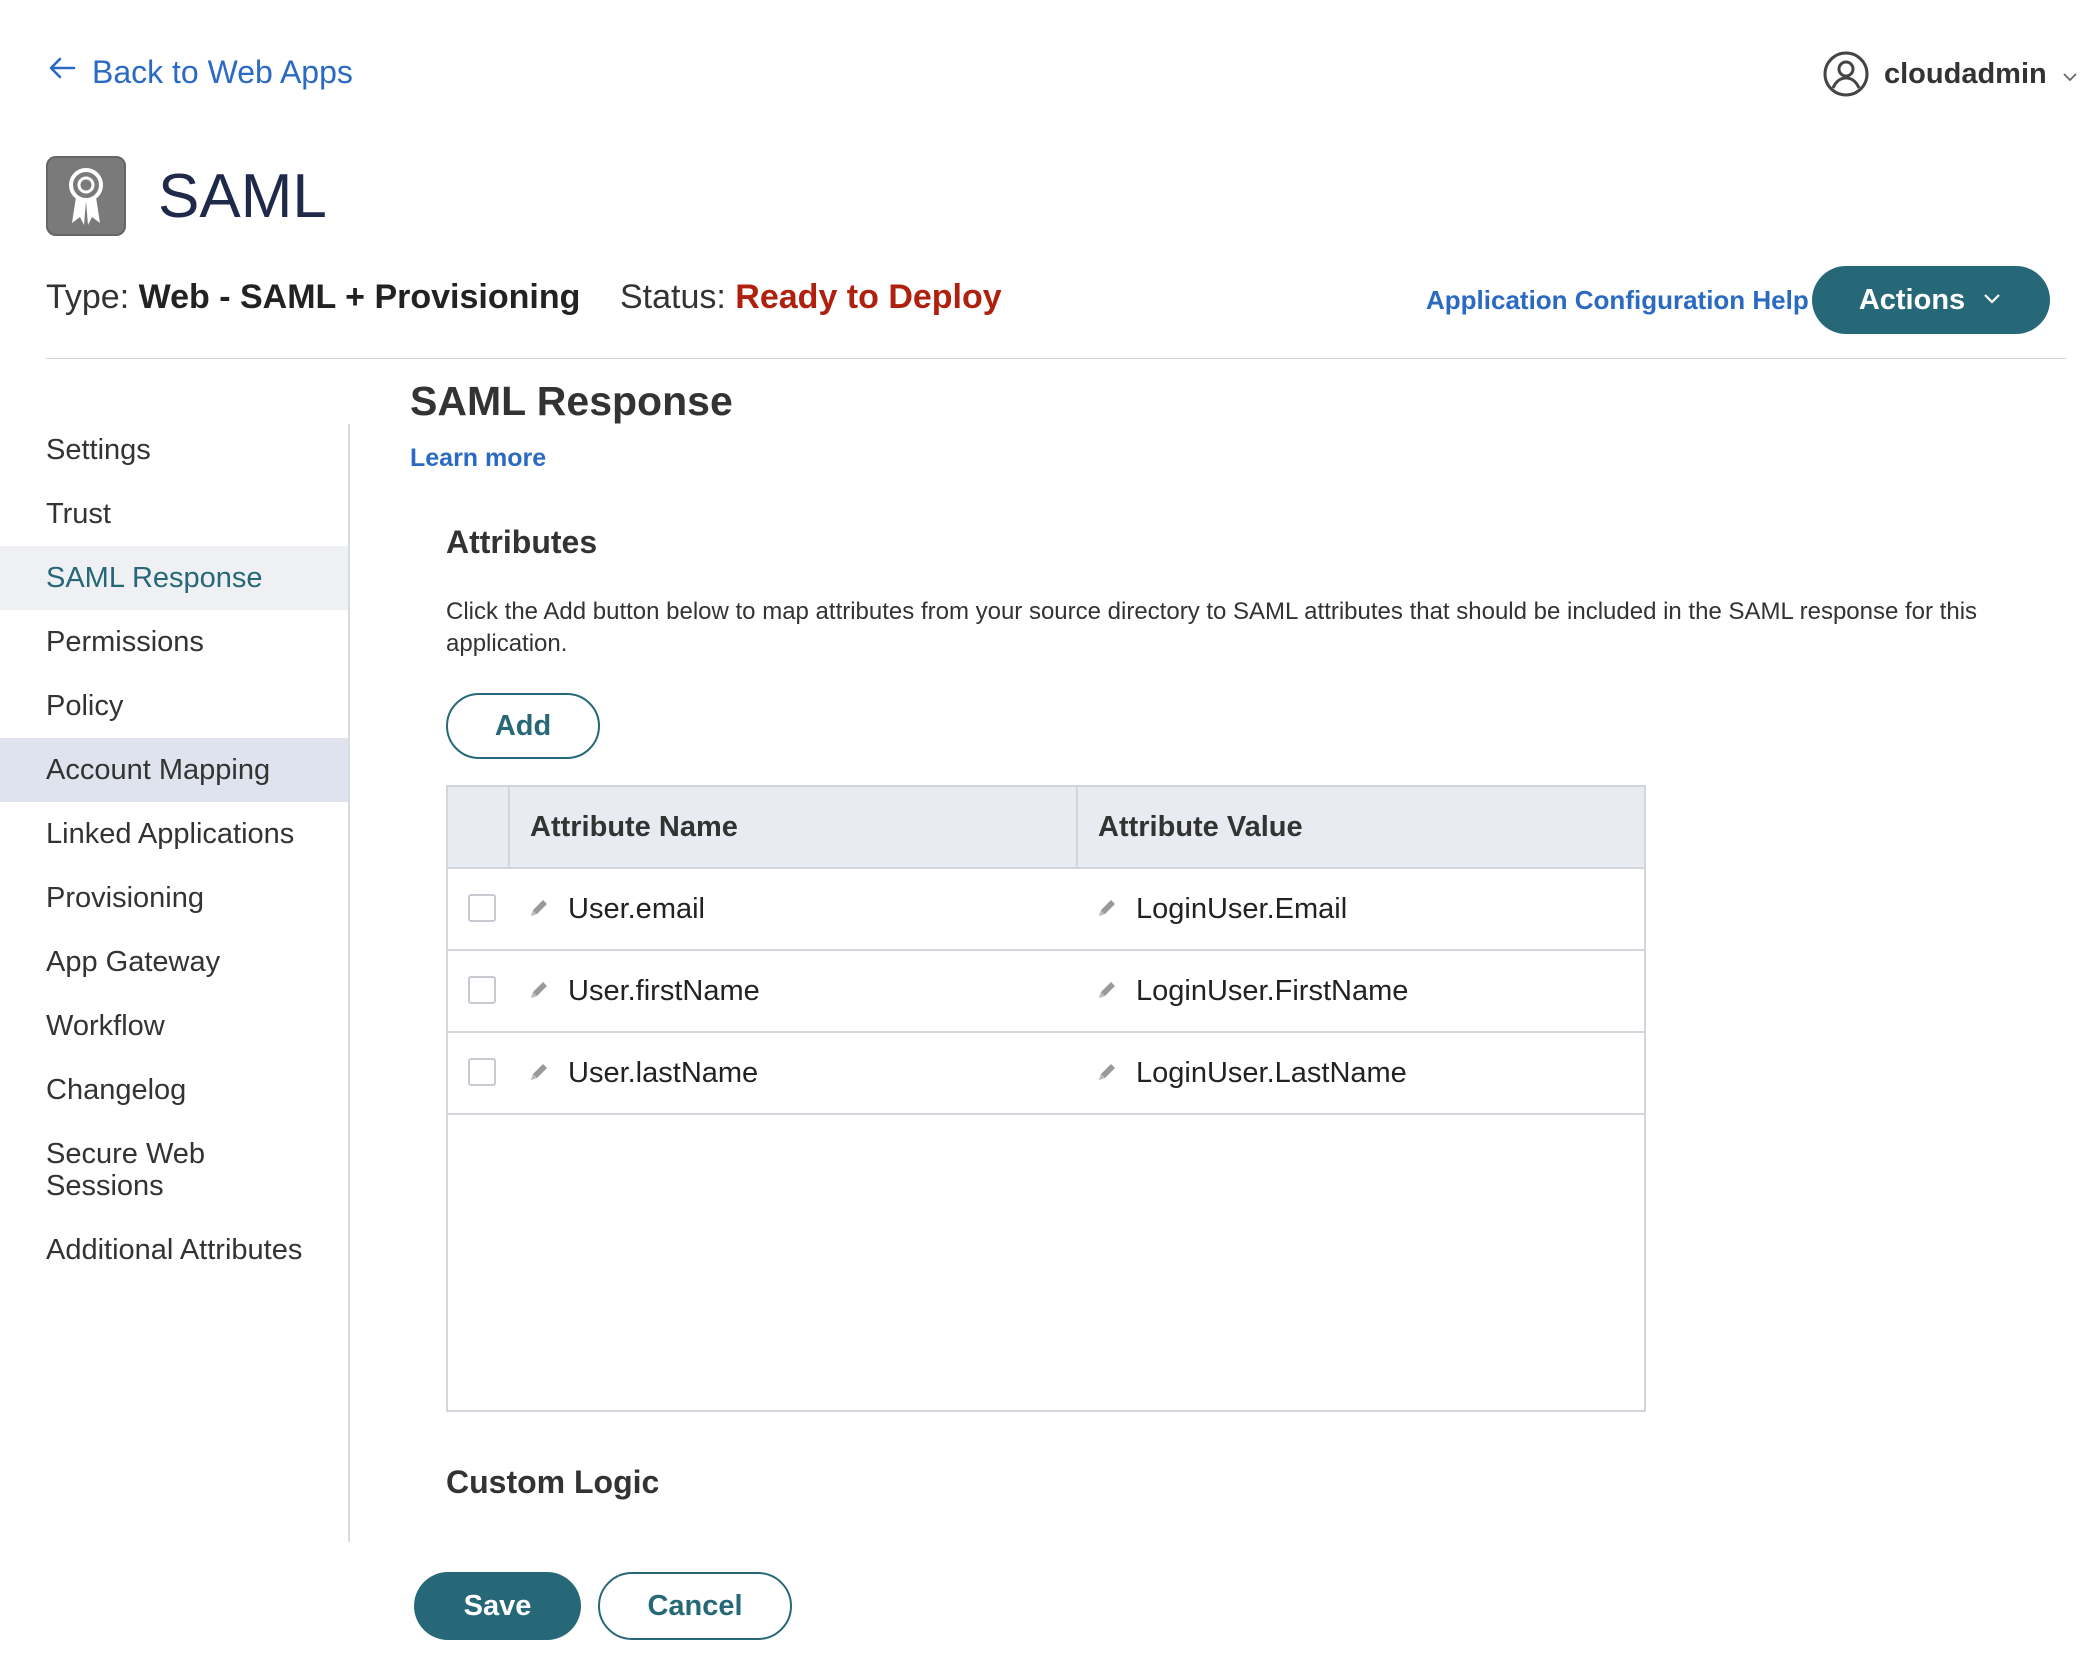 This screenshot has width=2090, height=1662. I want to click on actions-label: Actions, so click(1912, 299).